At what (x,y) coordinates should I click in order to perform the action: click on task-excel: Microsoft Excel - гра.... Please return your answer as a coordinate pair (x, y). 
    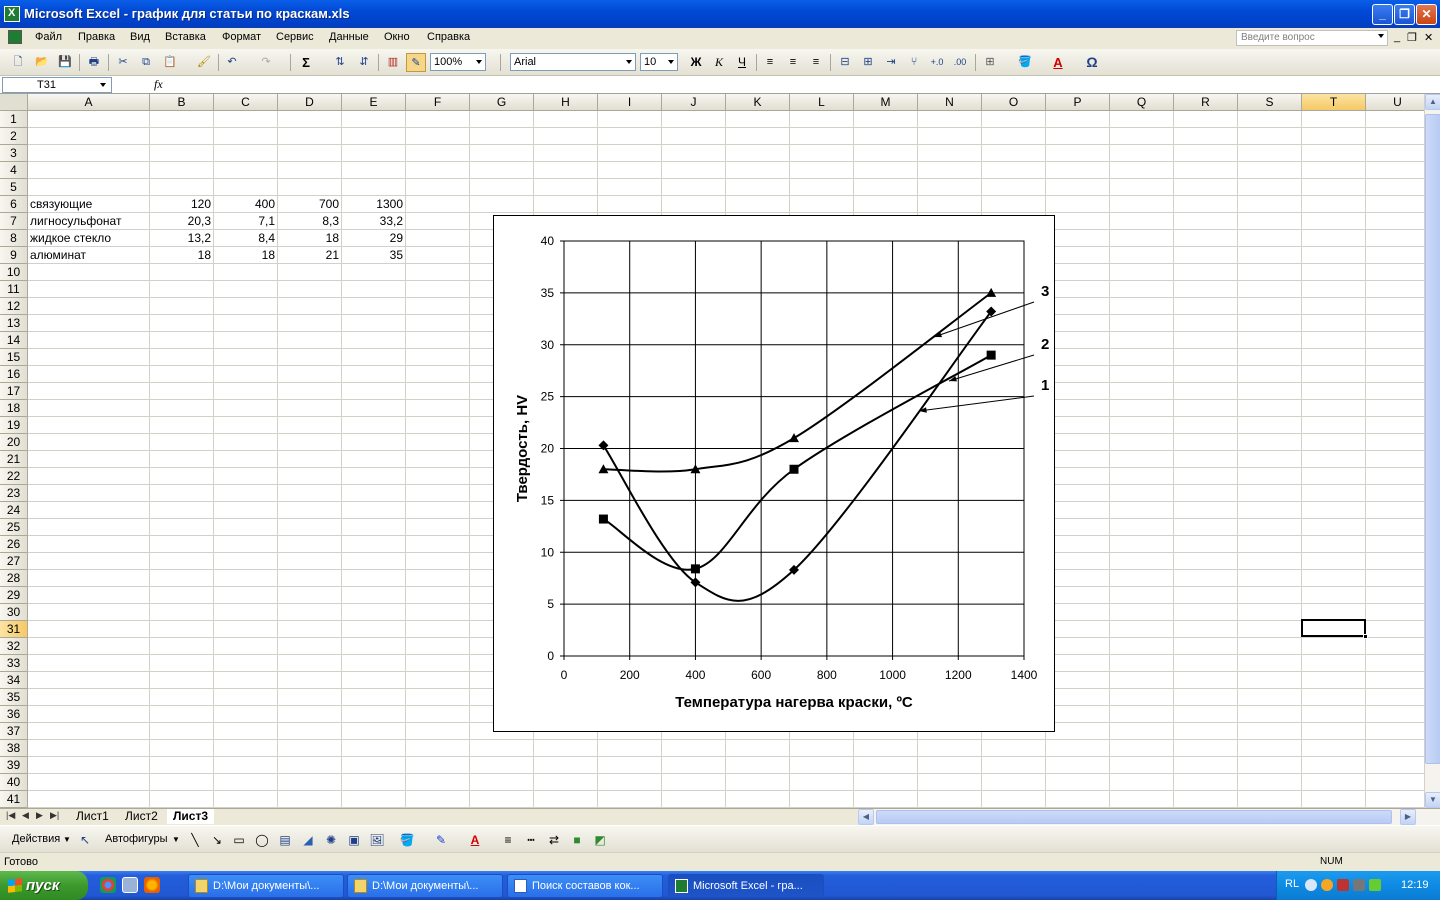
    Looking at the image, I should click on (746, 886).